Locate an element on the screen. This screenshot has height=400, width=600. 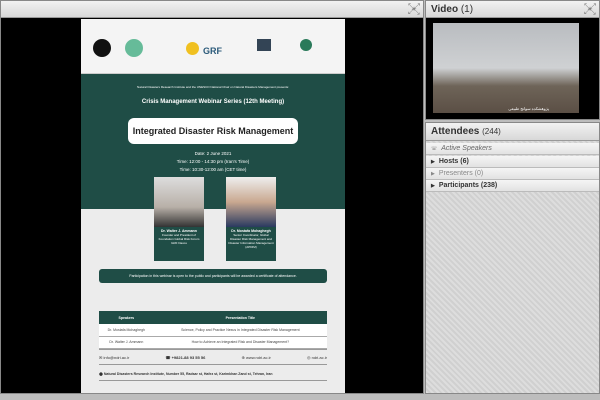
share-pod-header: ⤡⤢ ⤢⤡ is located at coordinates (212, 9).